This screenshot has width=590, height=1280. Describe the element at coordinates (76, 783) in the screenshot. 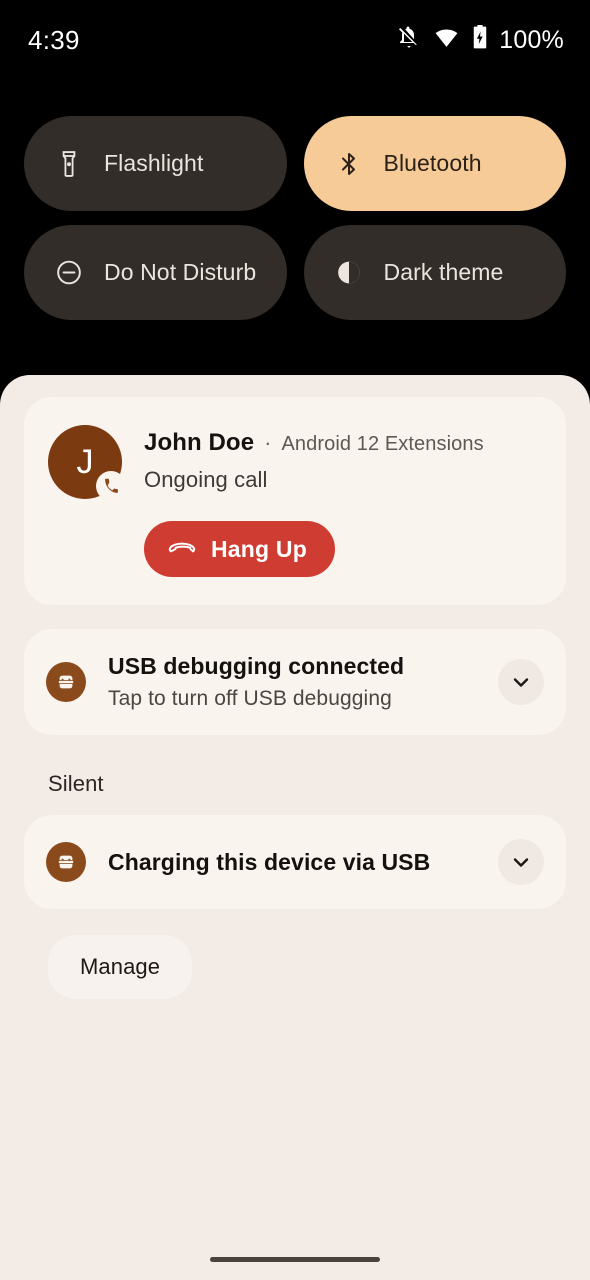

I see `silent-section-label: Silent` at that location.